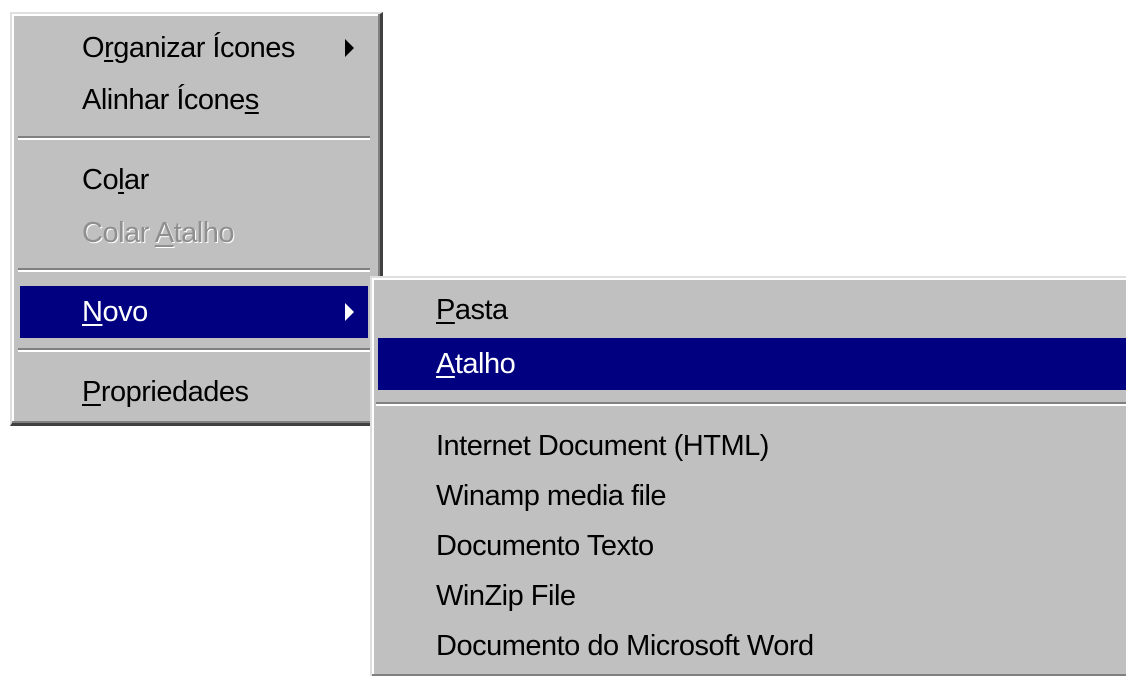  What do you see at coordinates (752, 310) in the screenshot?
I see `submenu-item-pasta: Pasta` at bounding box center [752, 310].